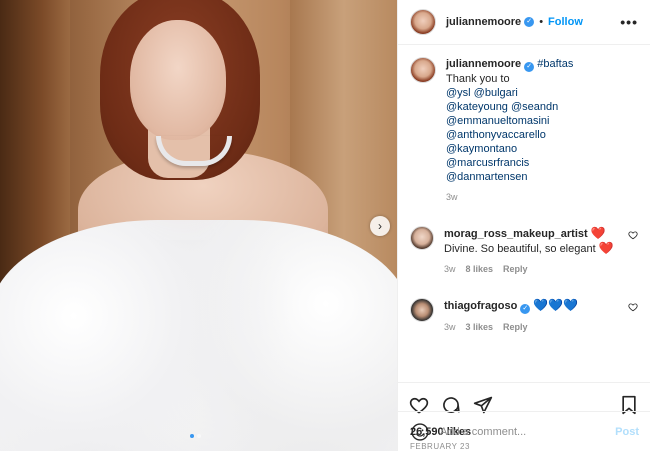 Image resolution: width=650 pixels, height=451 pixels. What do you see at coordinates (420, 432) in the screenshot?
I see `emoji-icon` at bounding box center [420, 432].